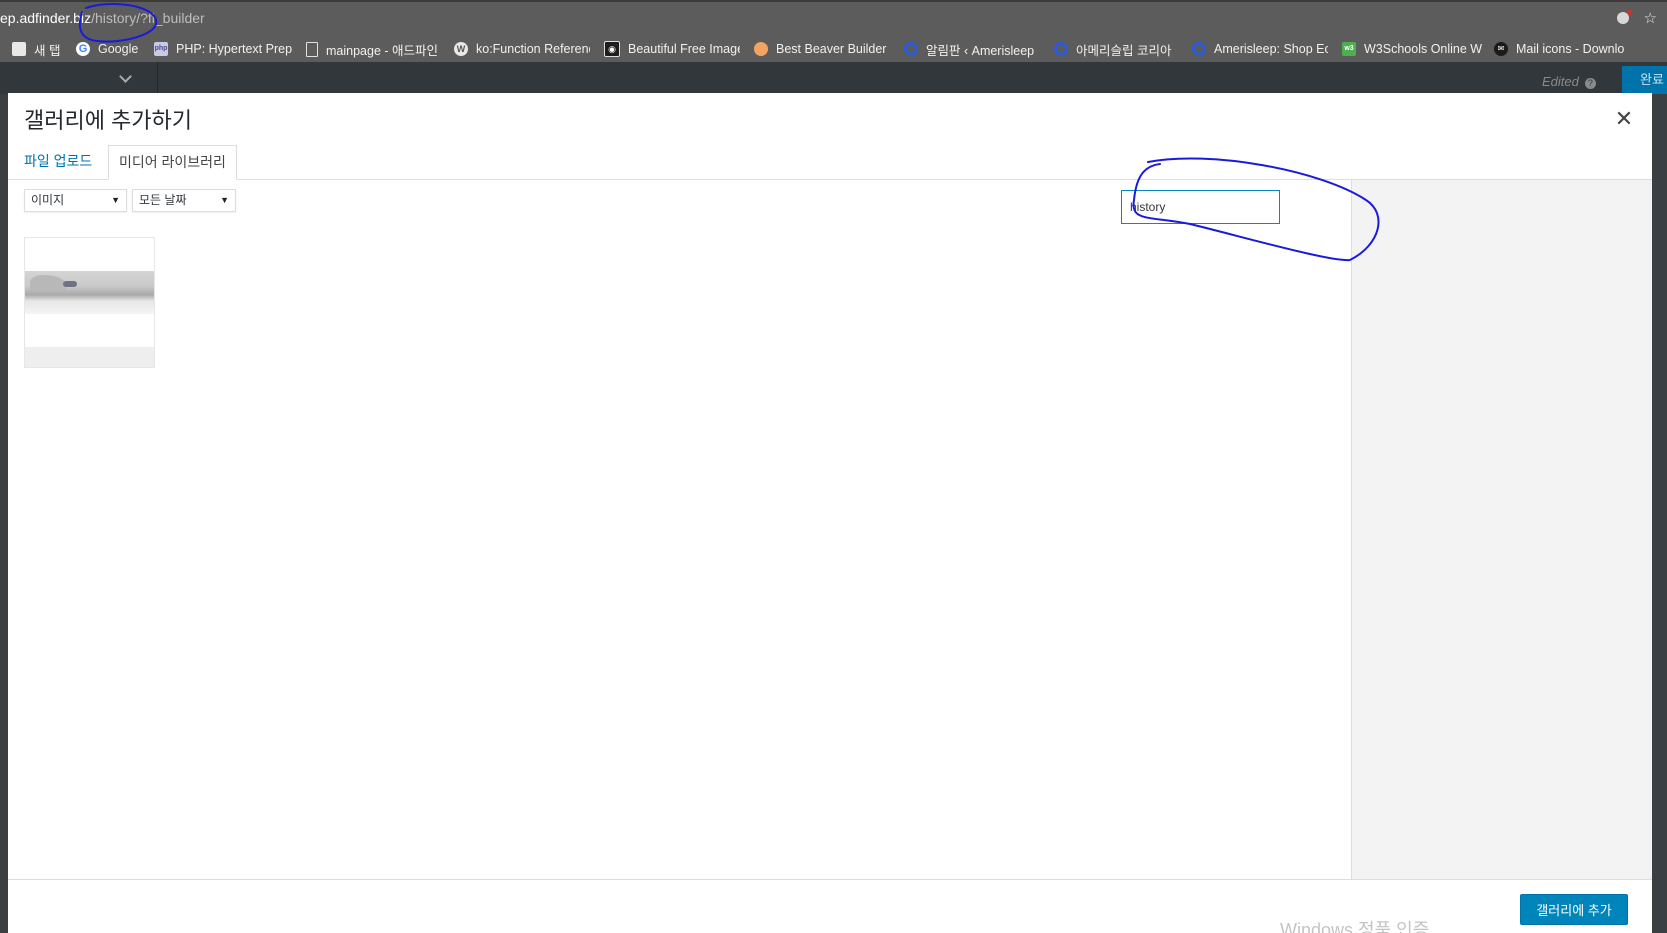 This screenshot has height=933, width=1667. Describe the element at coordinates (223, 49) in the screenshot. I see `bookmark-item: php PHP: Hypertext Prep` at that location.